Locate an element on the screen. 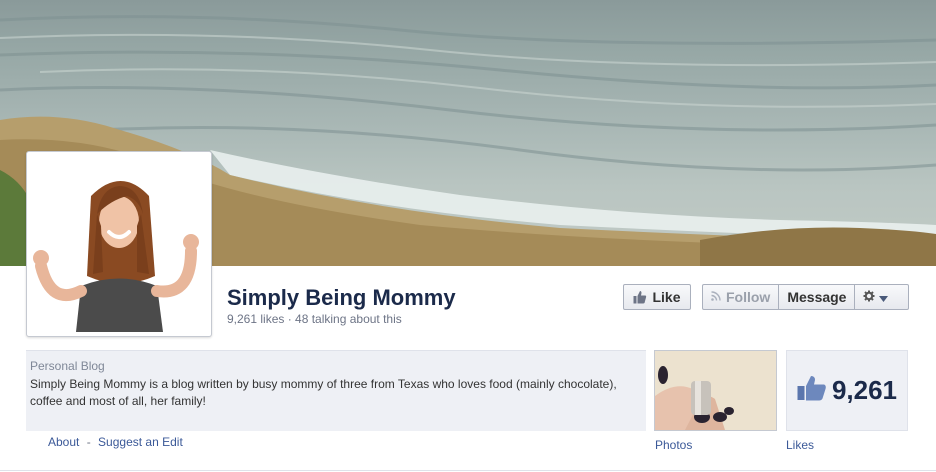 This screenshot has height=472, width=936. avatar-illustration is located at coordinates (119, 244).